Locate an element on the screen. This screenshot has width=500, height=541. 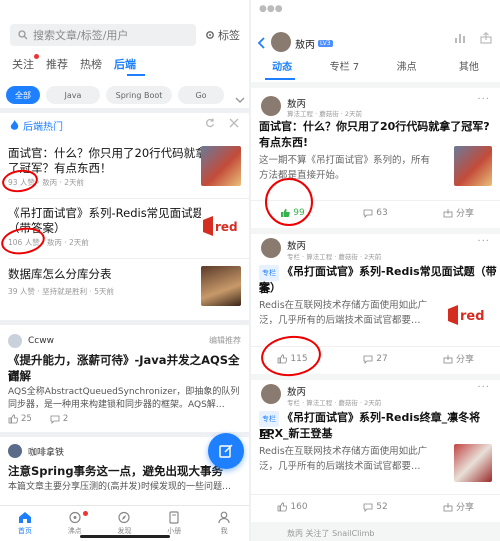
card-title-line2: 案） is located at coordinates (270, 287).